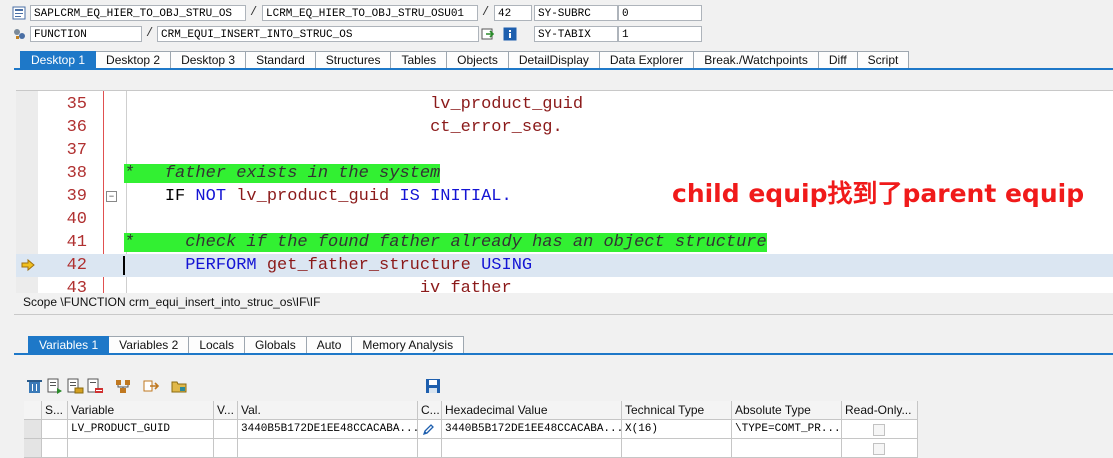 This screenshot has height=458, width=1113. Describe the element at coordinates (328, 410) in the screenshot. I see `column-header: Val.` at that location.